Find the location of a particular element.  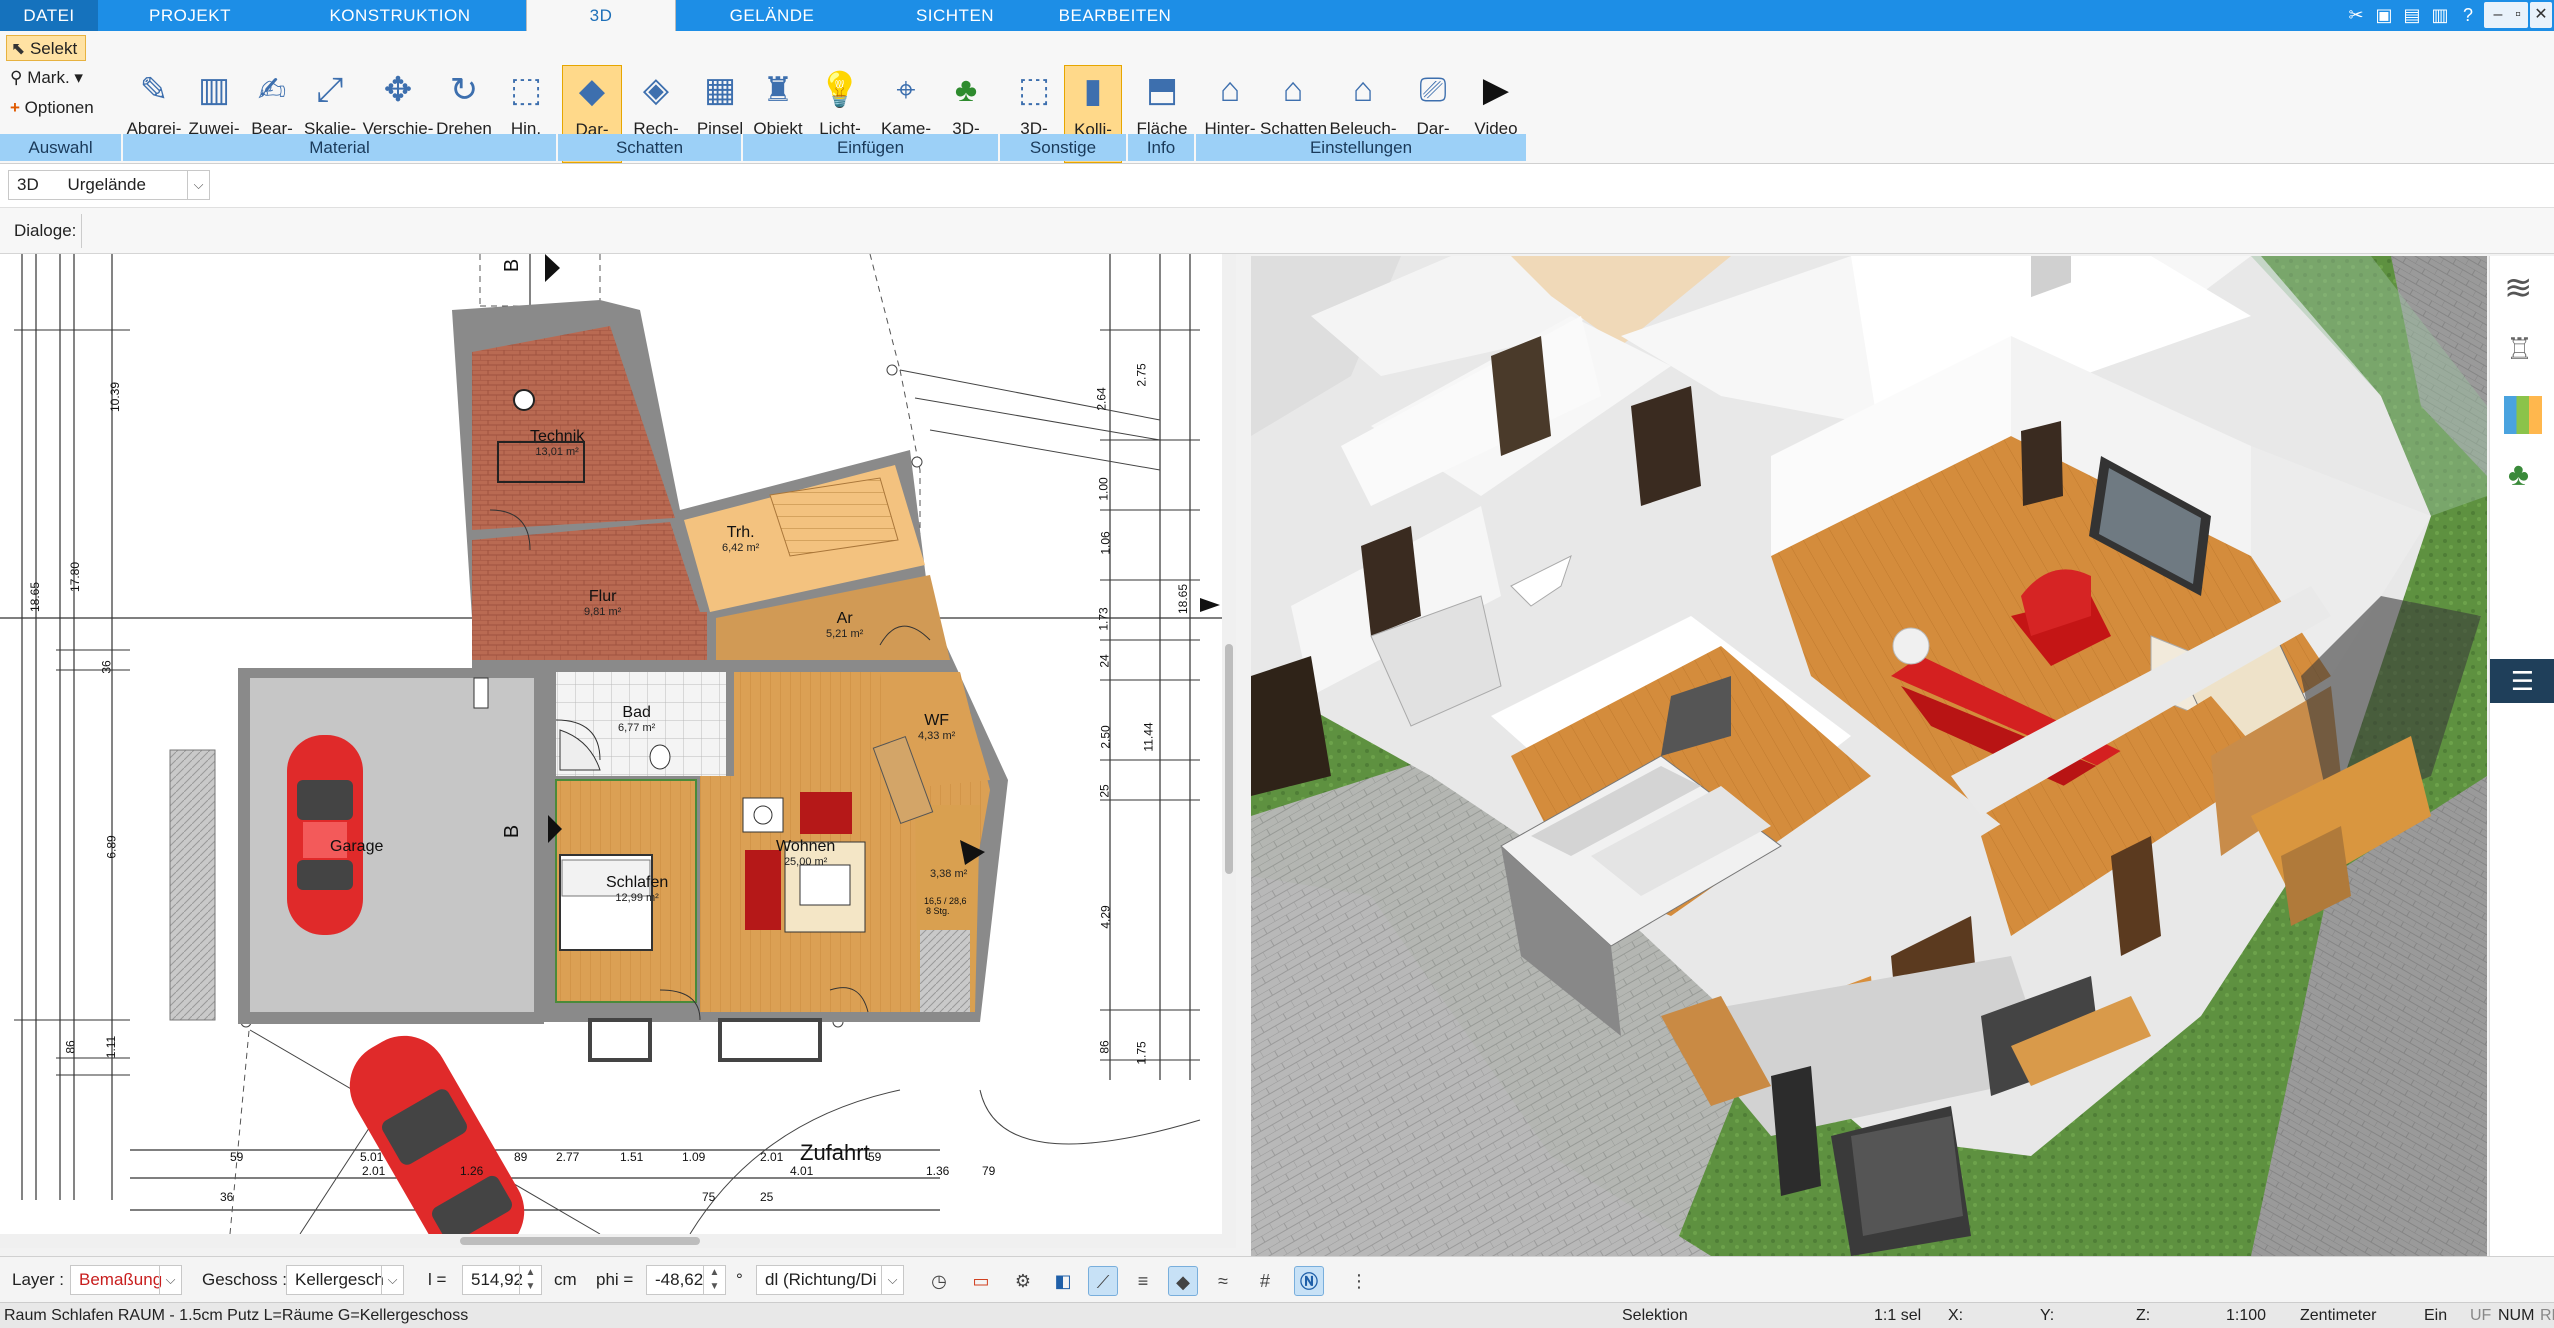

wall-icon: ≡ is located at coordinates (1143, 1281).